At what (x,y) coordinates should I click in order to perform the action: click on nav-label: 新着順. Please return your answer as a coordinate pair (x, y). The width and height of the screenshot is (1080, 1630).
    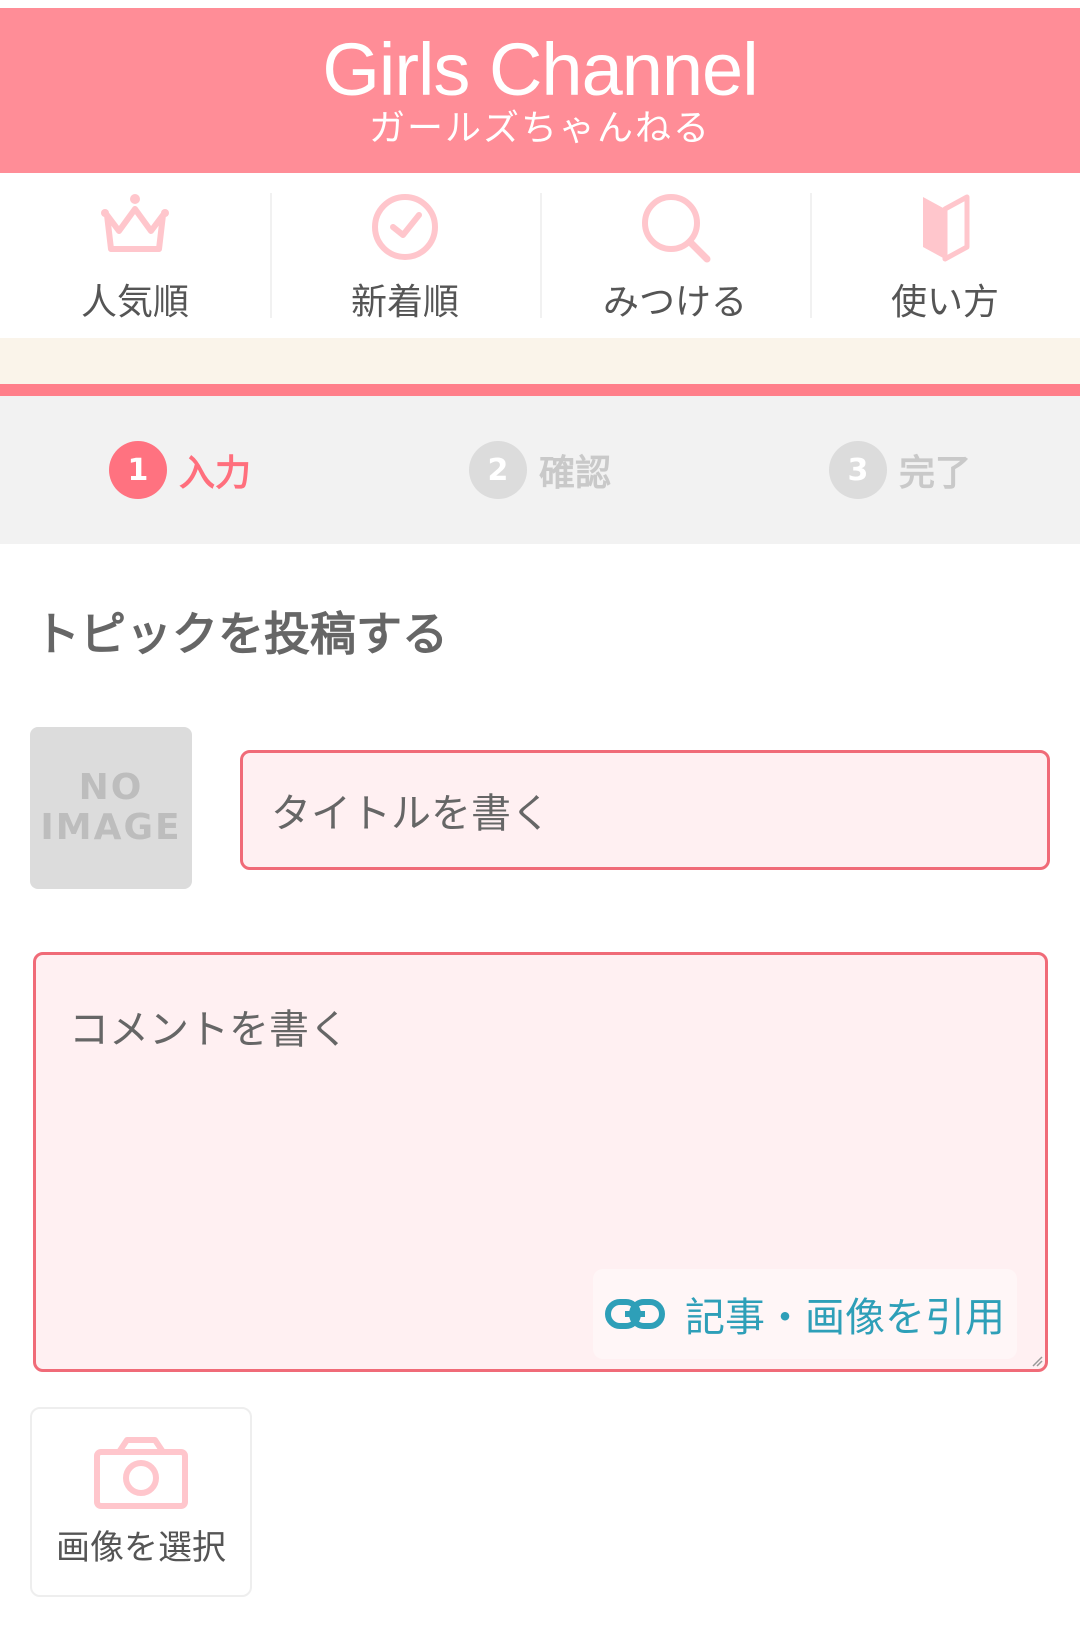
    Looking at the image, I should click on (404, 302).